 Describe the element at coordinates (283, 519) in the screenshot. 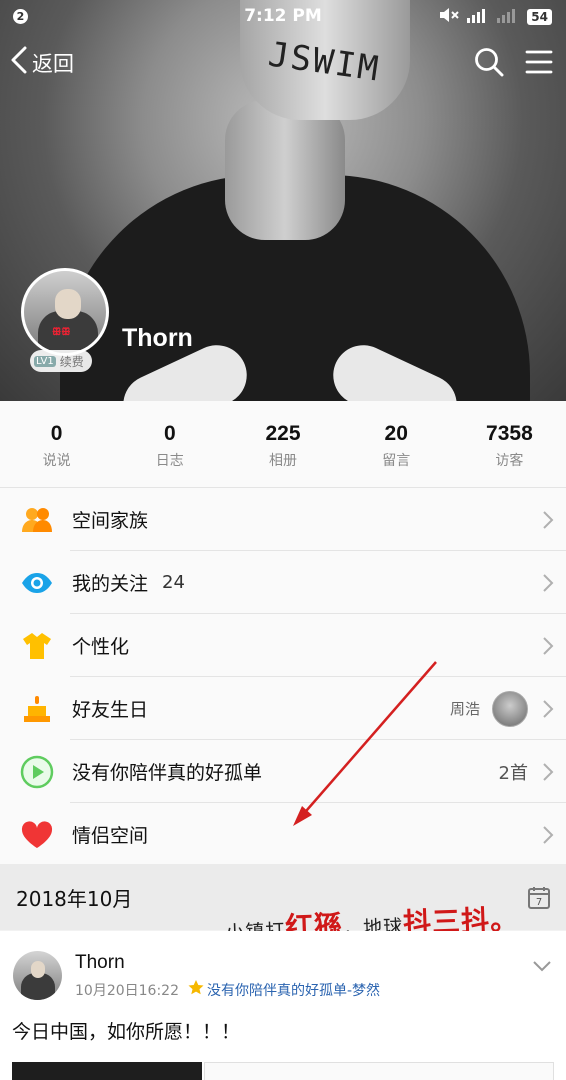

I see `menu-item-family: 空间家族` at that location.